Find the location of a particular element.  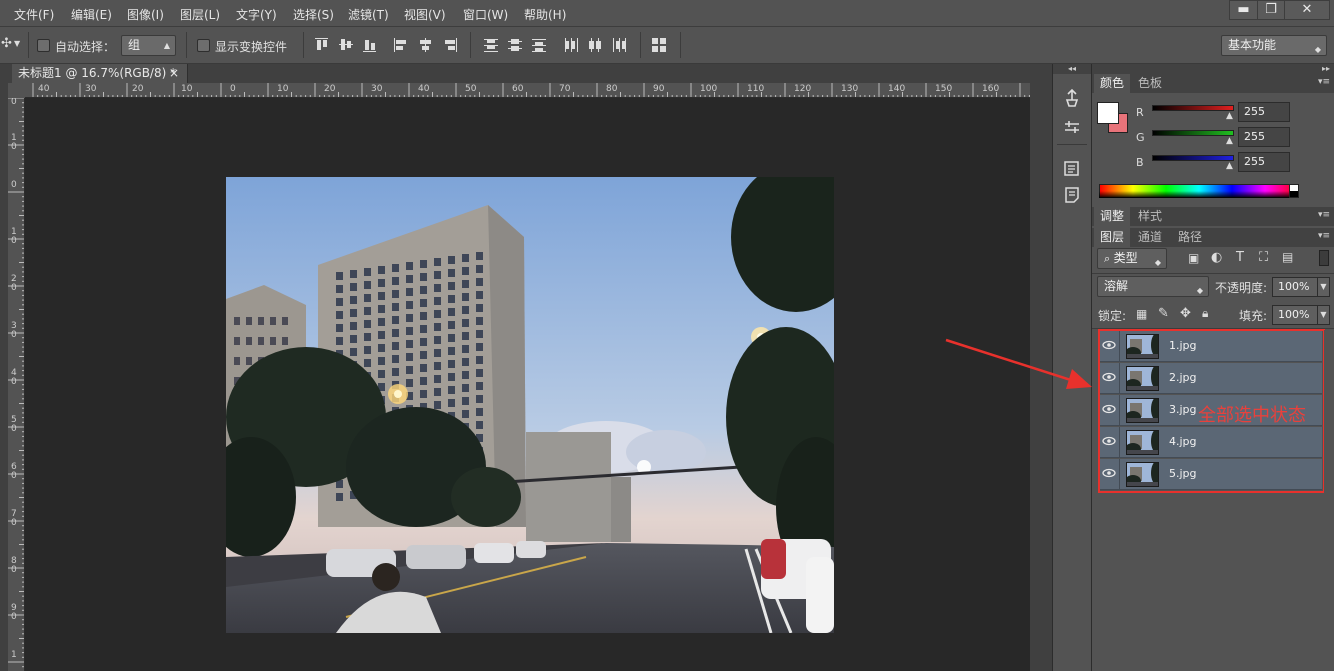

blue-value-field: 255 is located at coordinates (1264, 162).